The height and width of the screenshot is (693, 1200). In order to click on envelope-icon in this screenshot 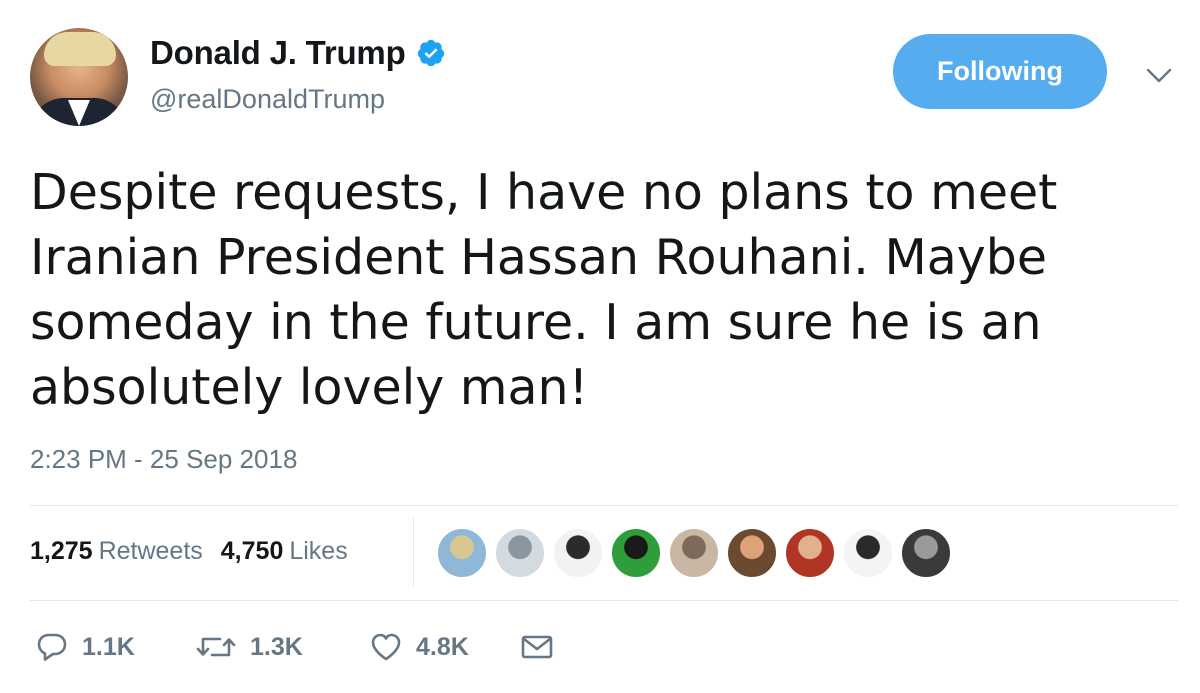, I will do `click(537, 647)`.